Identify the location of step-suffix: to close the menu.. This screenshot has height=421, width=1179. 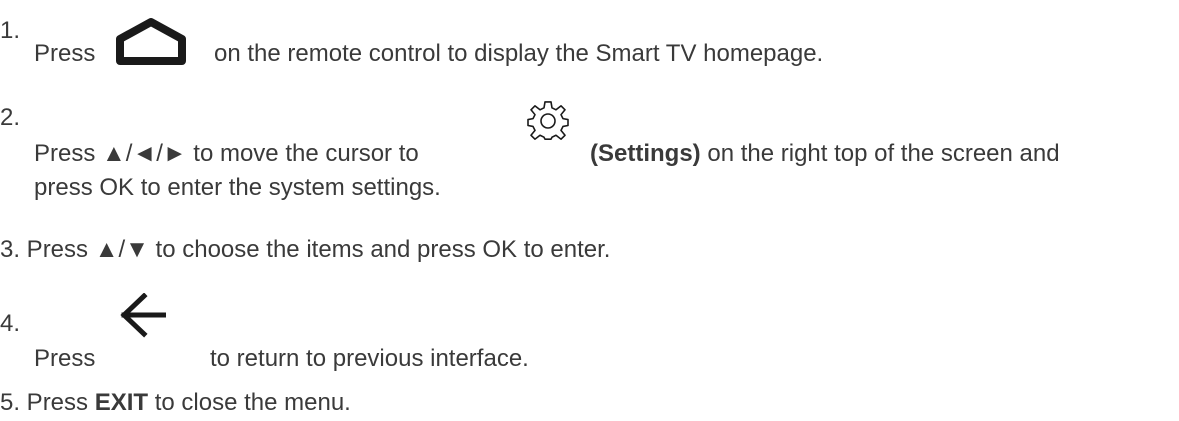
(252, 402).